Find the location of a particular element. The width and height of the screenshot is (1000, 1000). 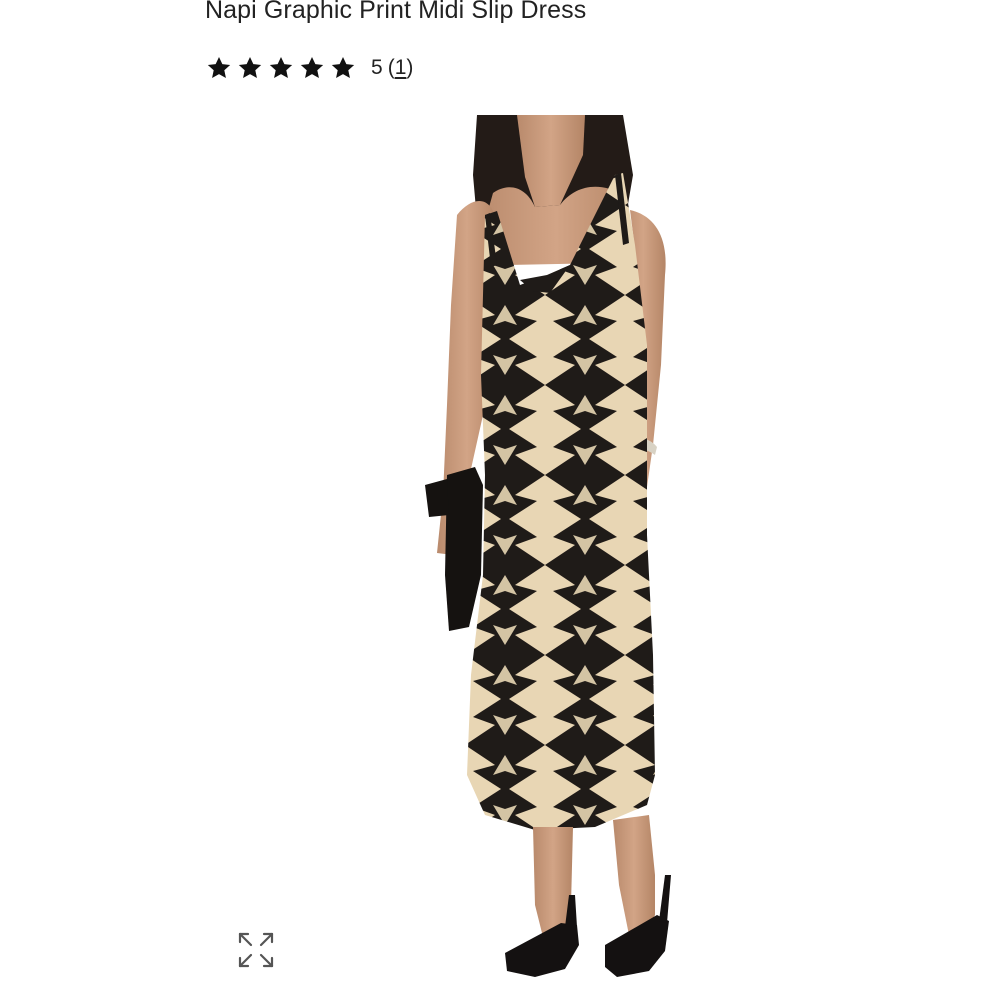

rating-summary: 5 (1) is located at coordinates (309, 68).